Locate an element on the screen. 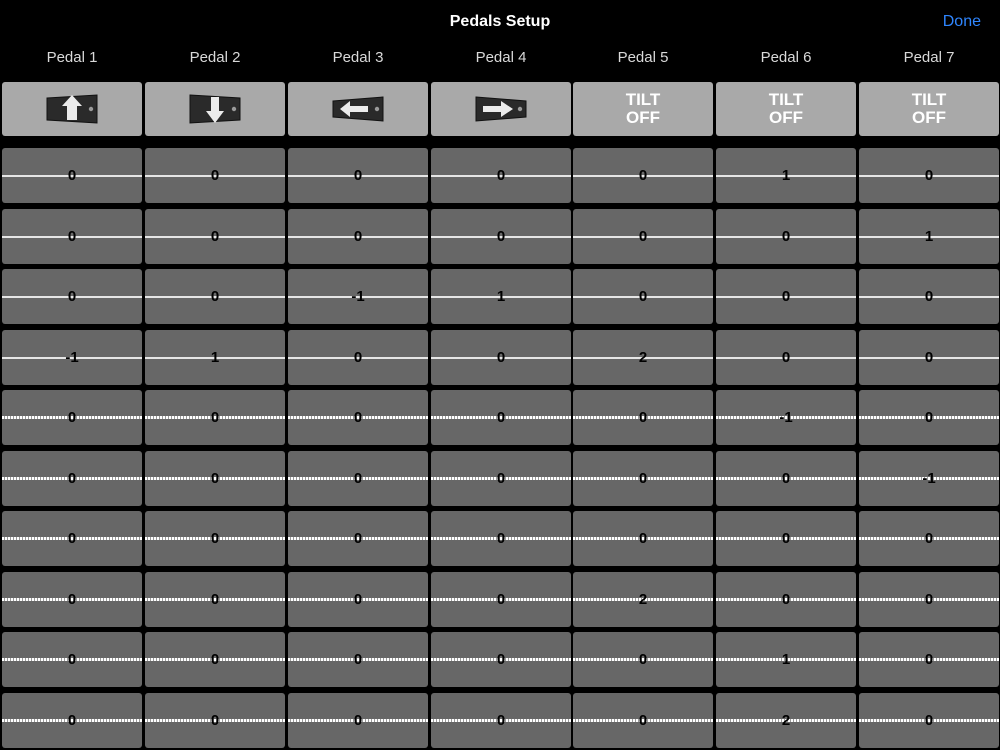  tilt-button-pedal-5: TILT OFF is located at coordinates (643, 109).